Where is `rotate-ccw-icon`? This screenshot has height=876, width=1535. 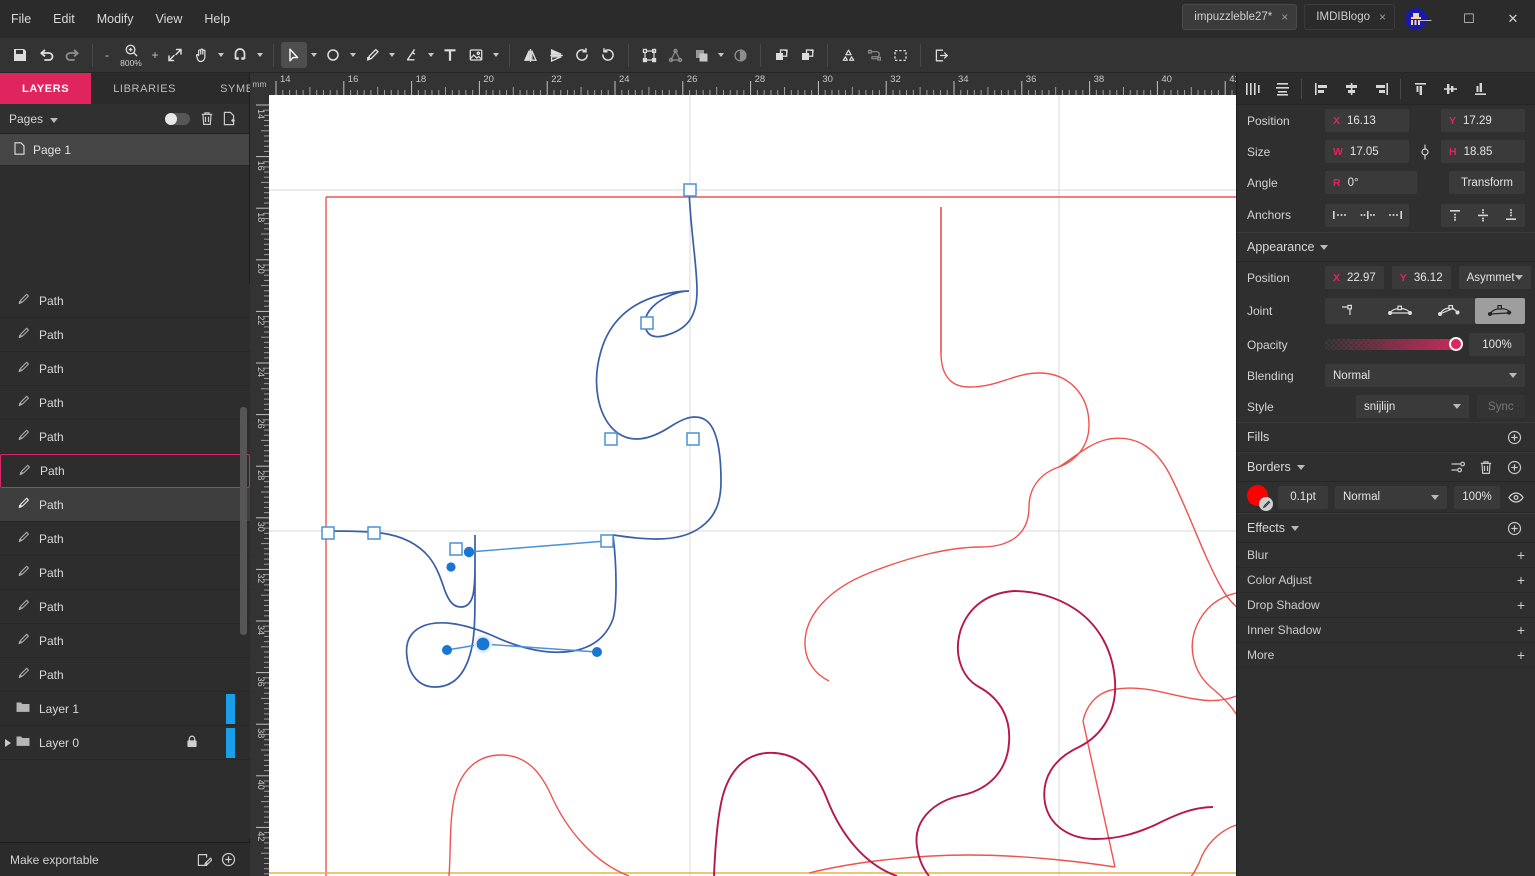
rotate-ccw-icon is located at coordinates (582, 55).